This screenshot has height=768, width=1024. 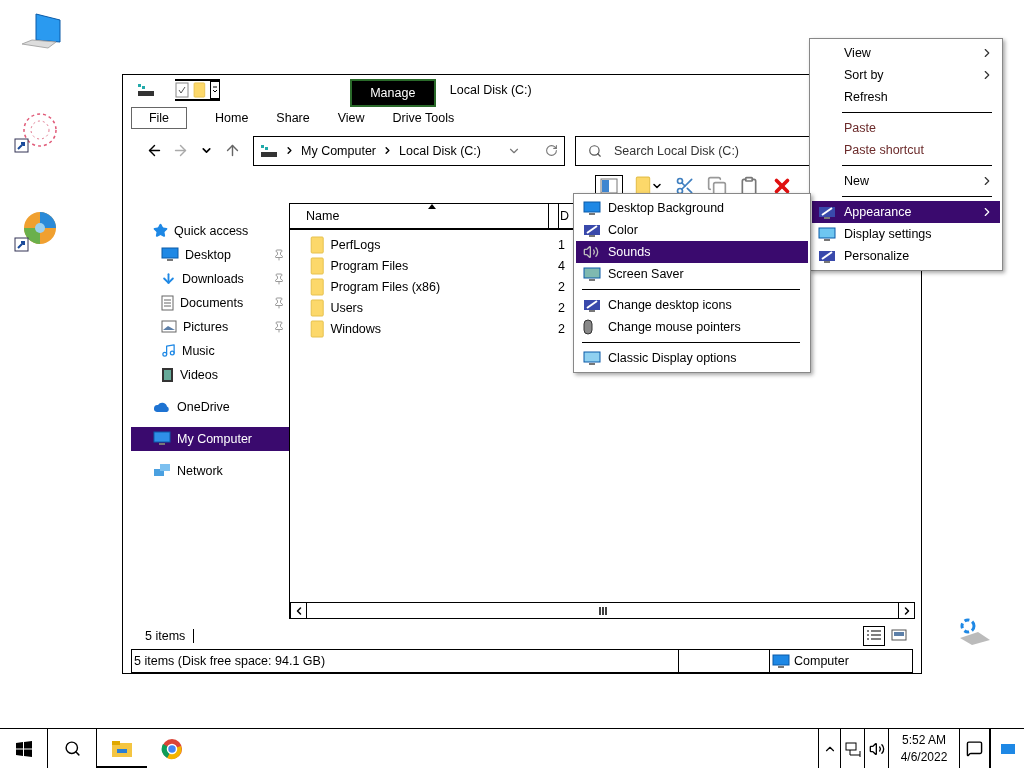 What do you see at coordinates (924, 757) in the screenshot?
I see `clock-date: 4/6/2022` at bounding box center [924, 757].